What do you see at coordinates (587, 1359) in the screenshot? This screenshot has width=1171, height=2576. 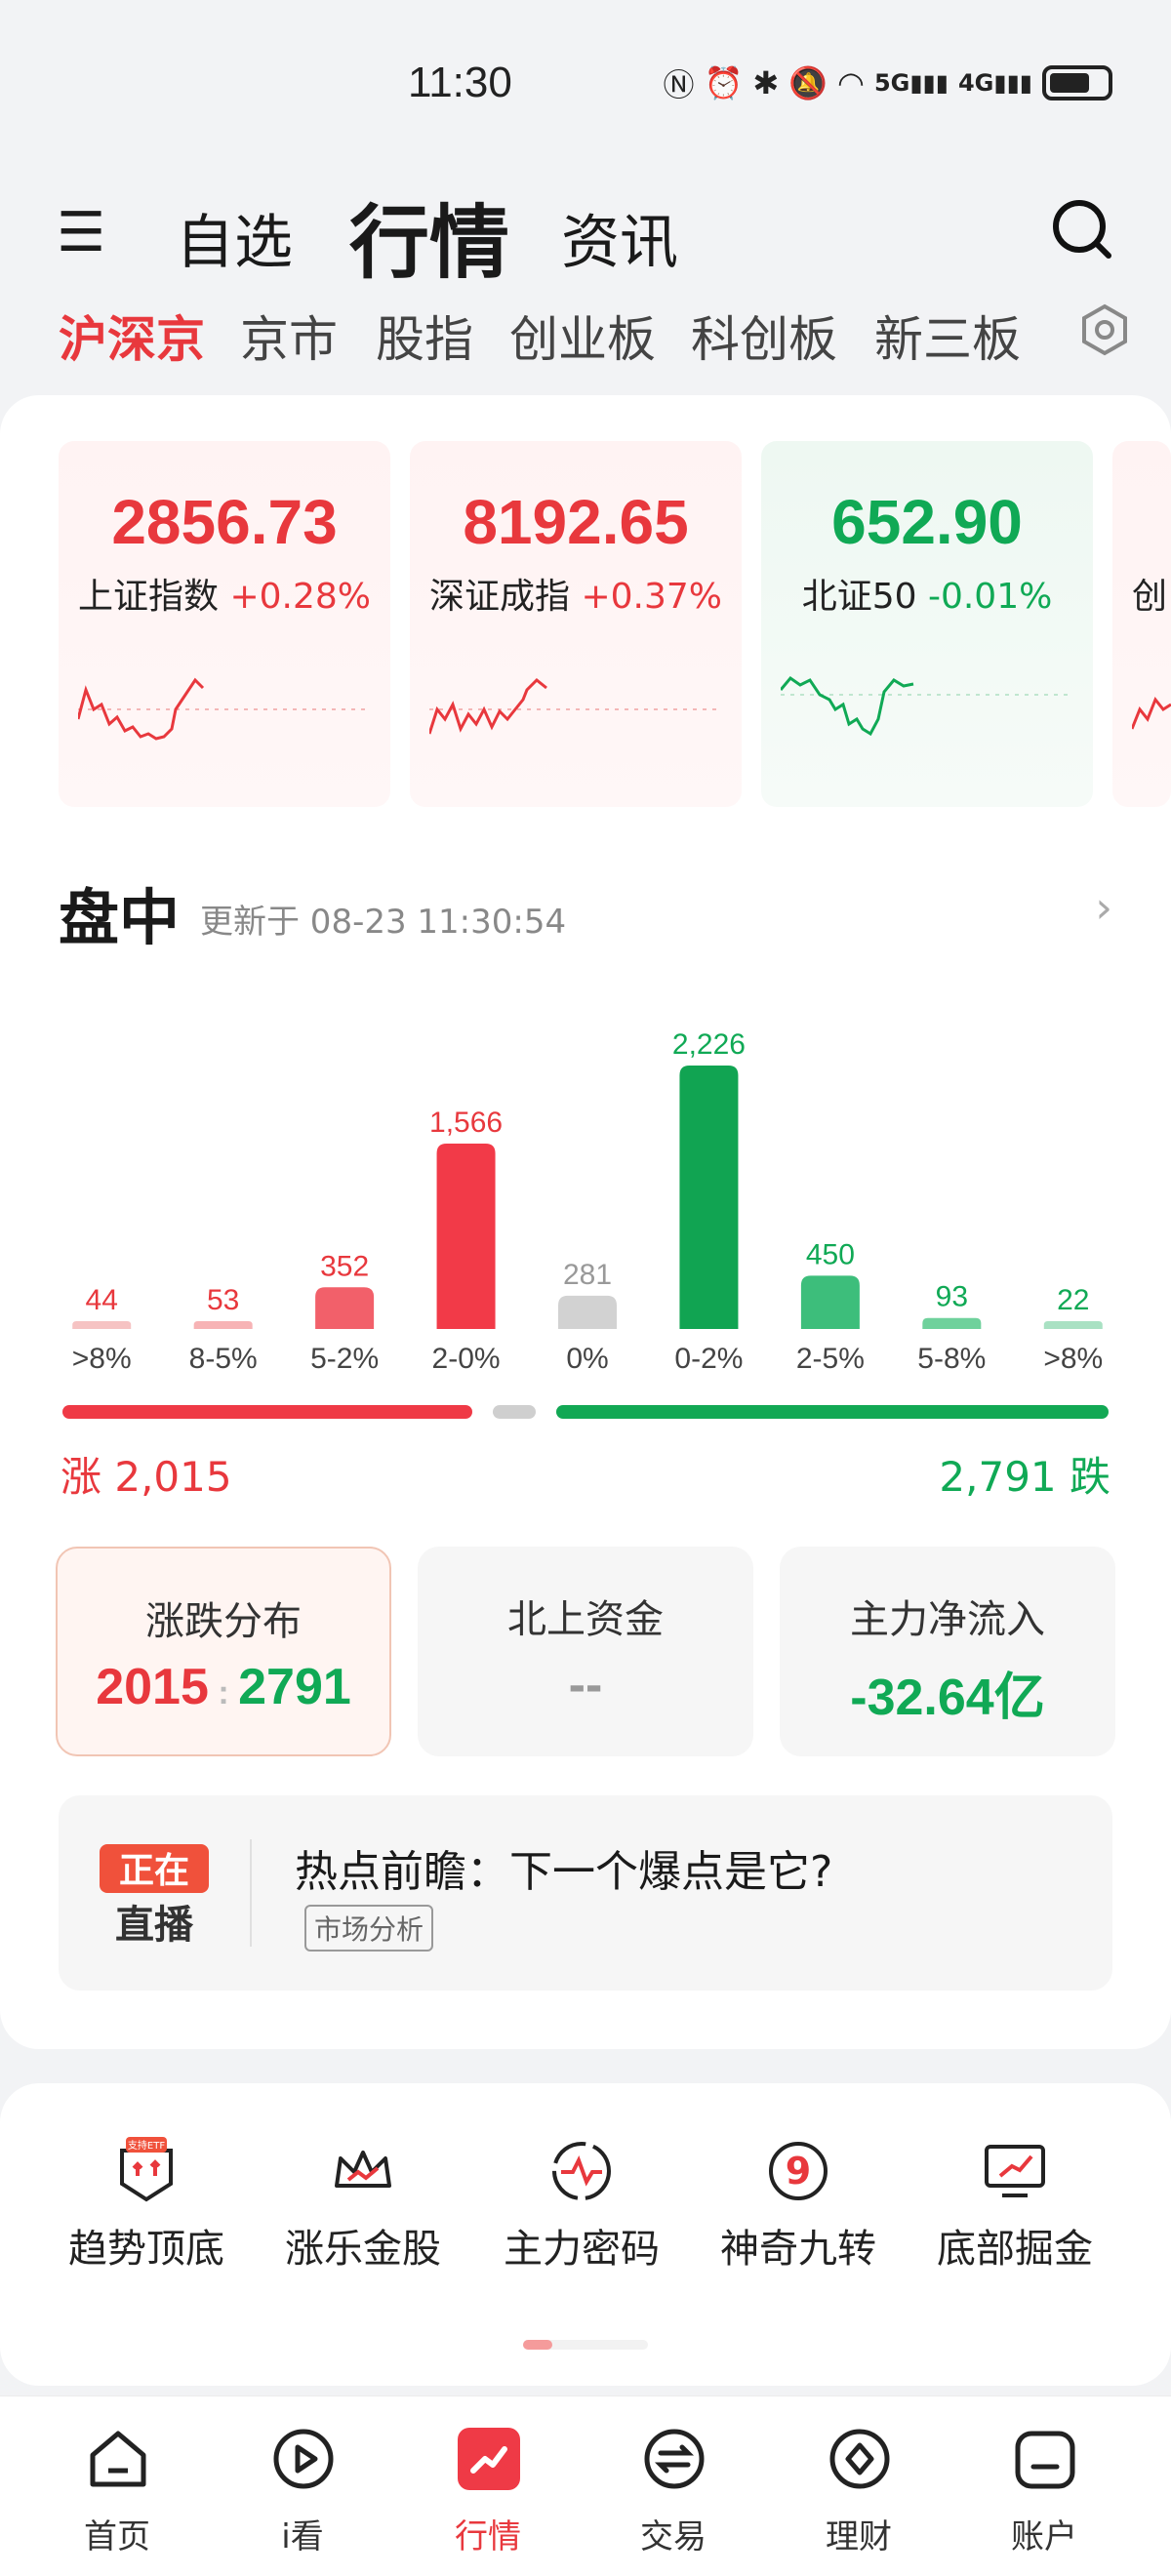 I see `chart-category-label: 0%` at bounding box center [587, 1359].